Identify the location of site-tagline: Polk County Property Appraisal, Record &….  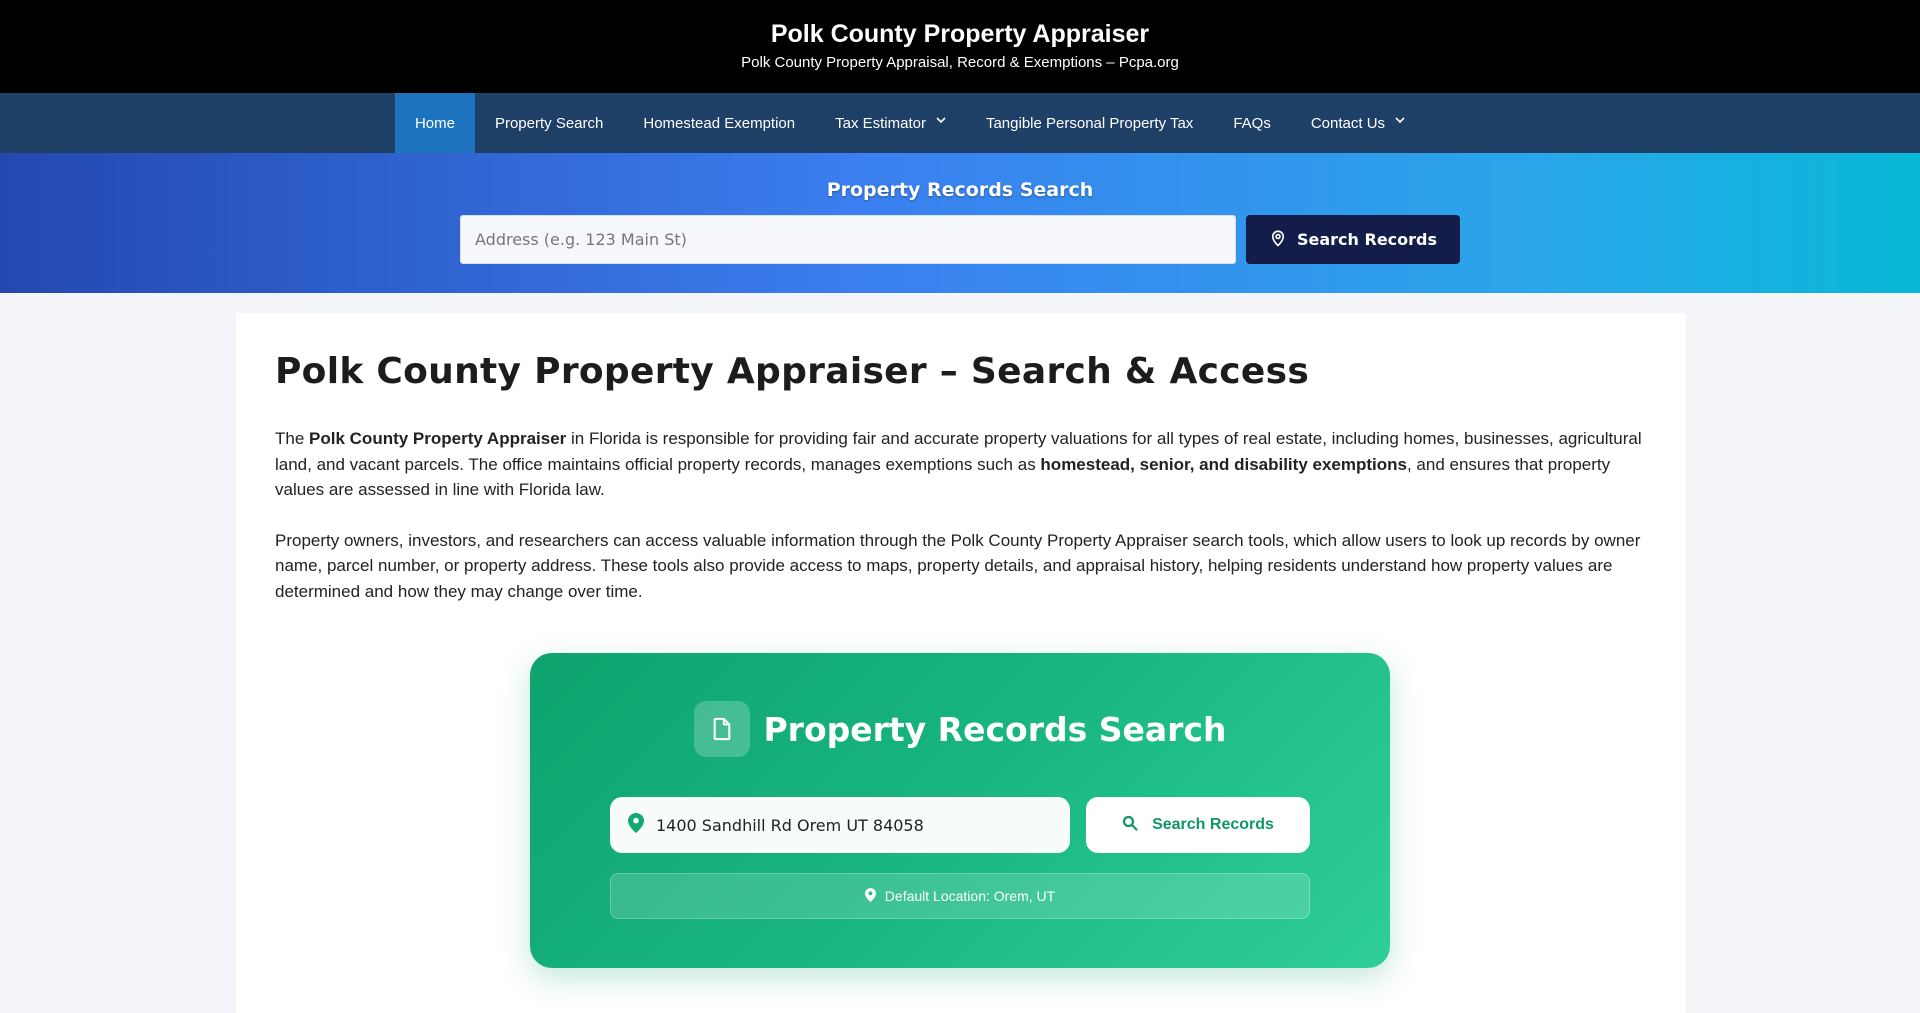
(960, 62).